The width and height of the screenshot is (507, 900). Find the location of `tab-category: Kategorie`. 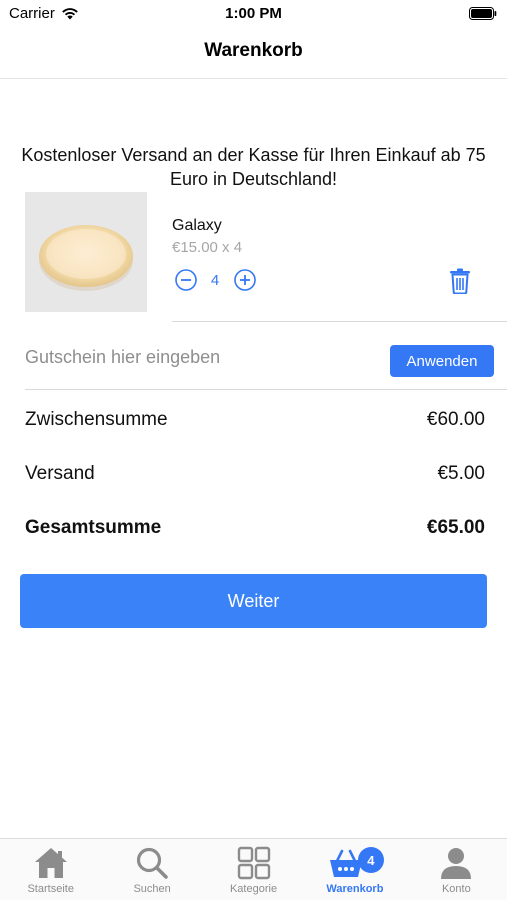

tab-category: Kategorie is located at coordinates (253, 869).